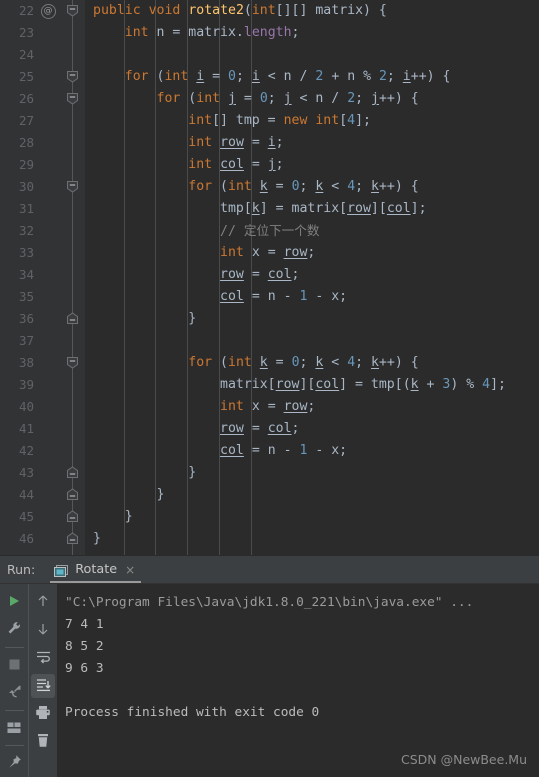 This screenshot has height=777, width=539. I want to click on code-token: < n /, so click(287, 76).